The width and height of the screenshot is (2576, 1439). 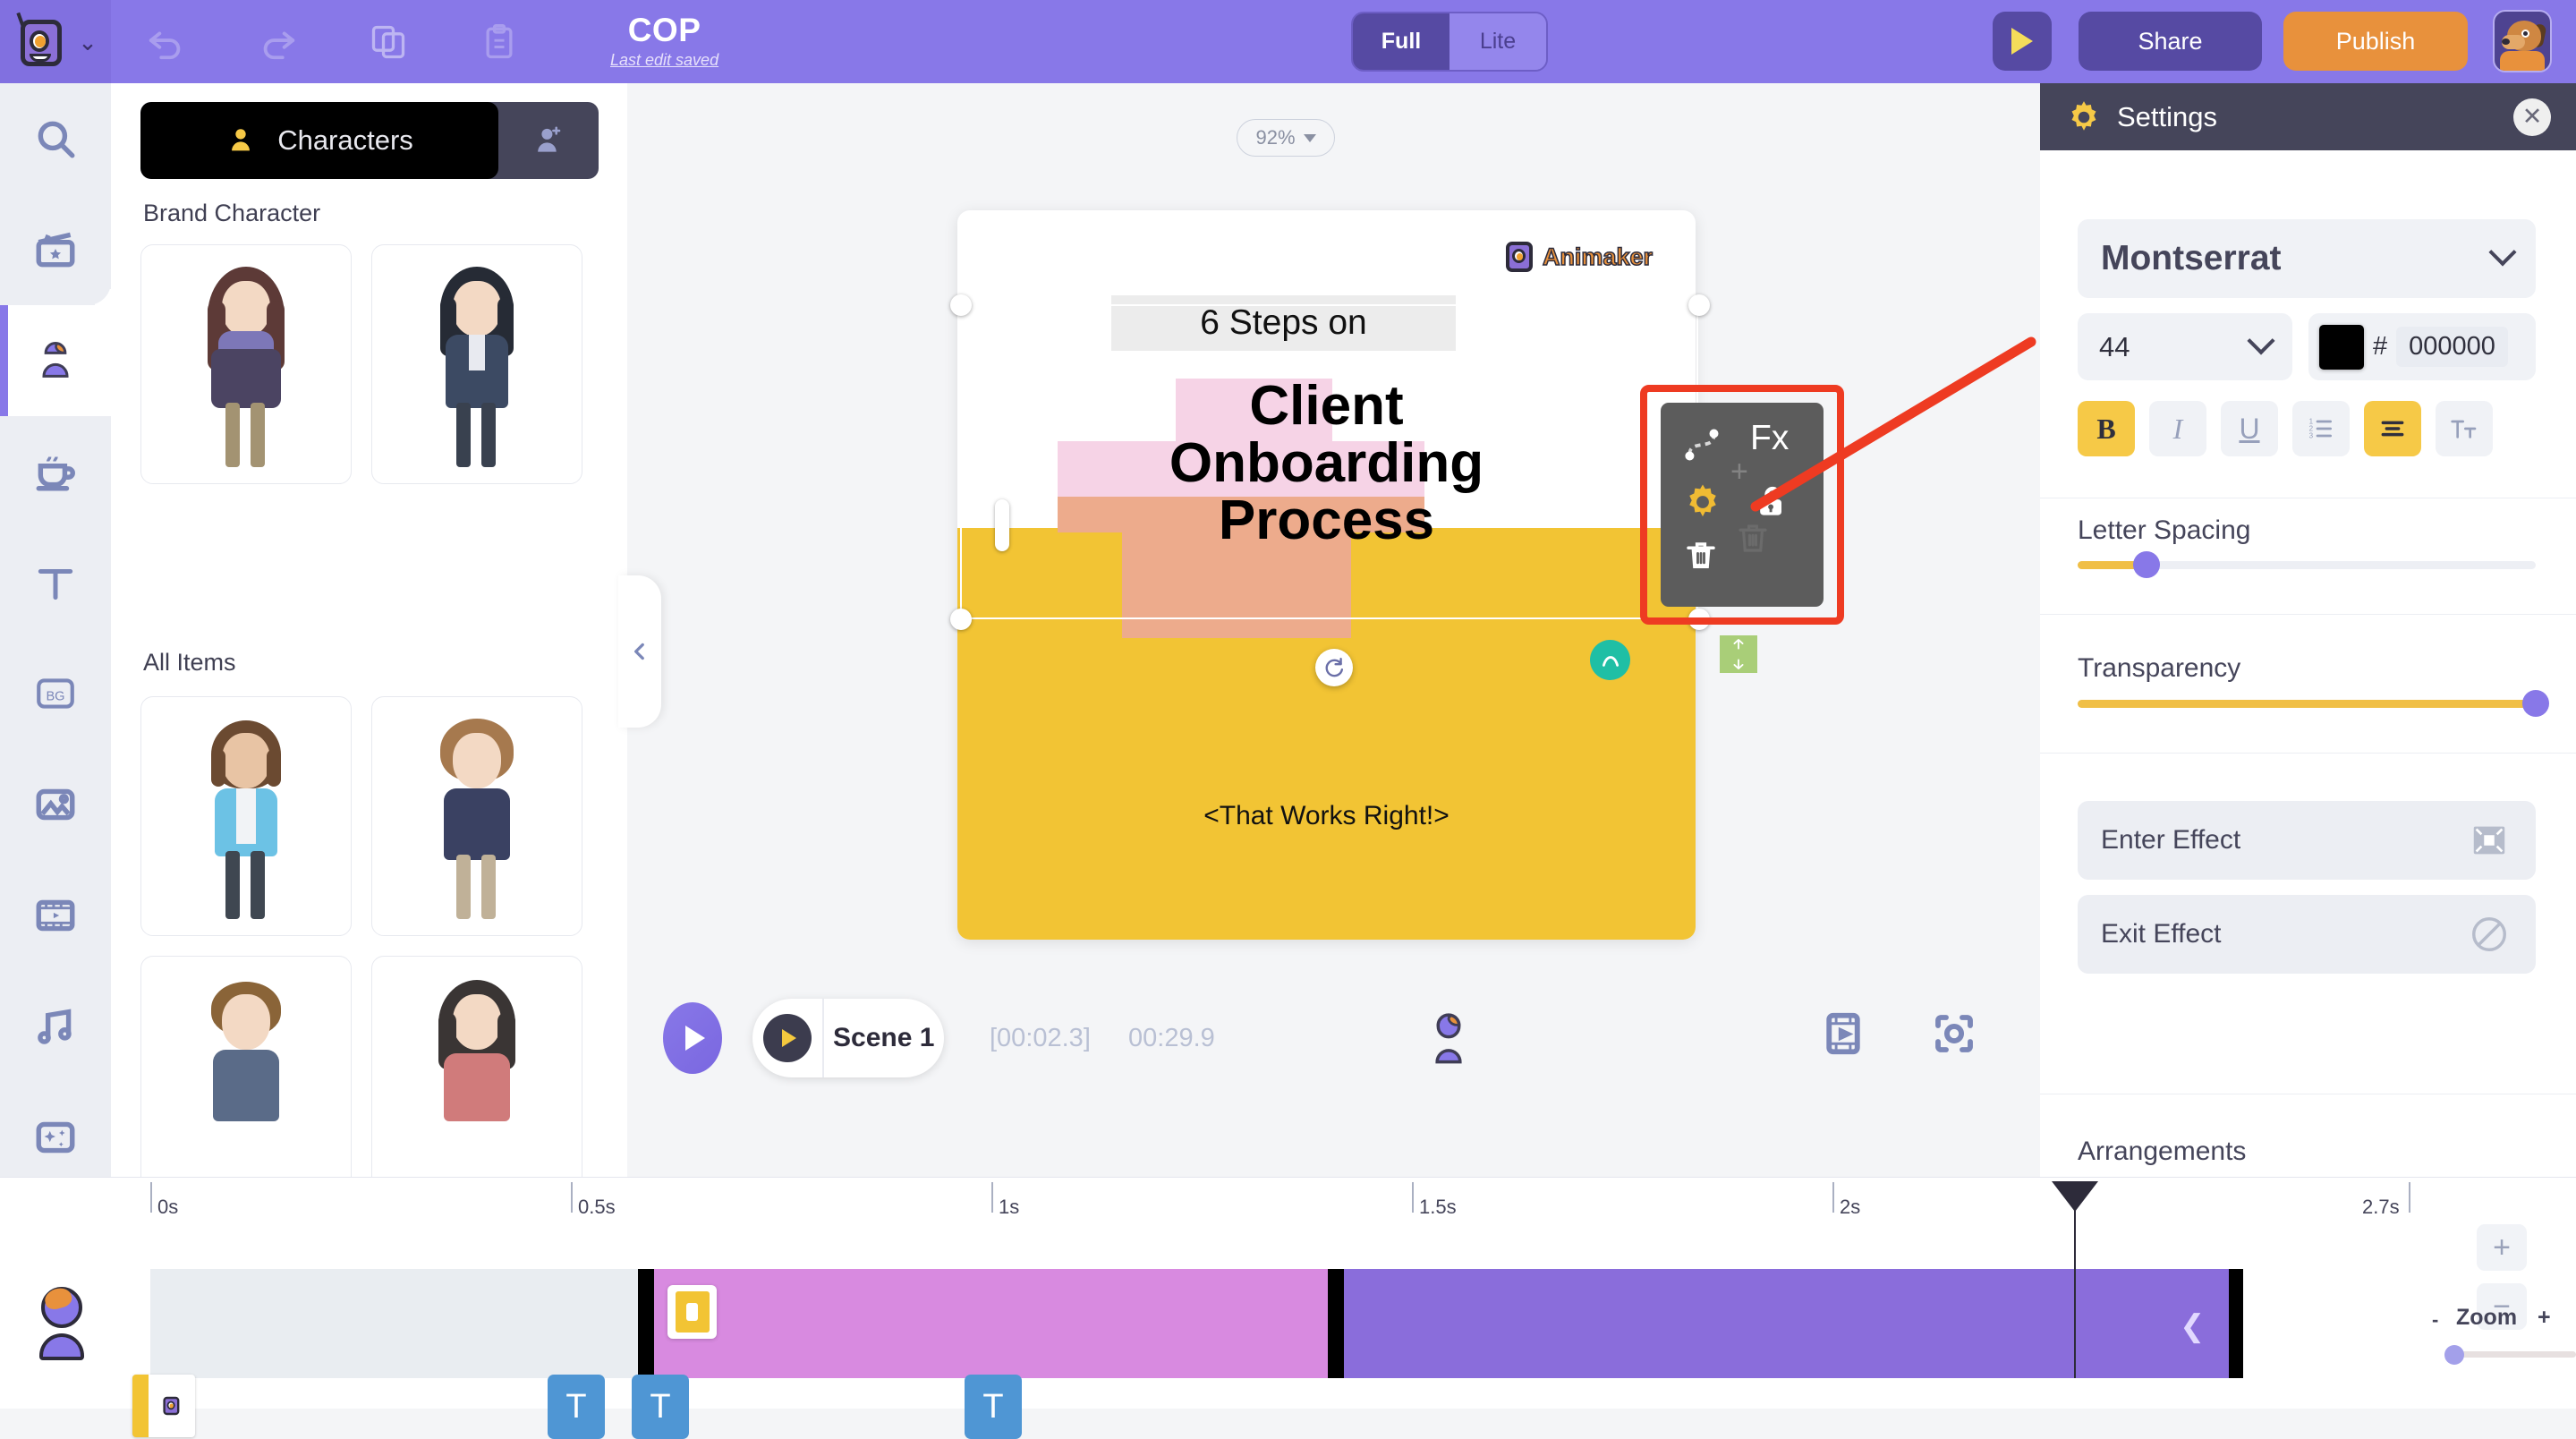 I want to click on share-button: Share, so click(x=2170, y=41).